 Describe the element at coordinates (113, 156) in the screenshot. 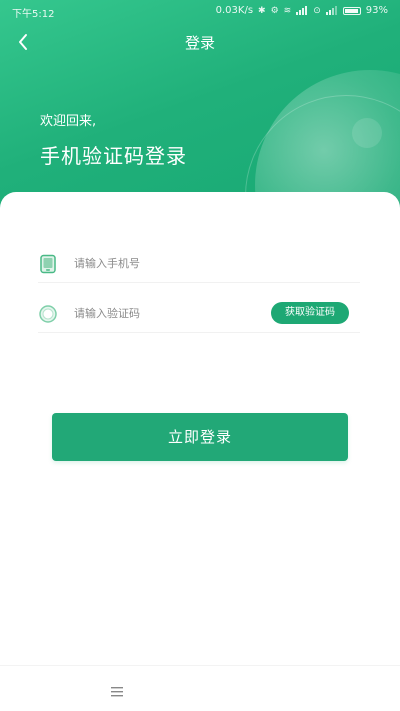

I see `login-headline: 手机验证码登录` at that location.